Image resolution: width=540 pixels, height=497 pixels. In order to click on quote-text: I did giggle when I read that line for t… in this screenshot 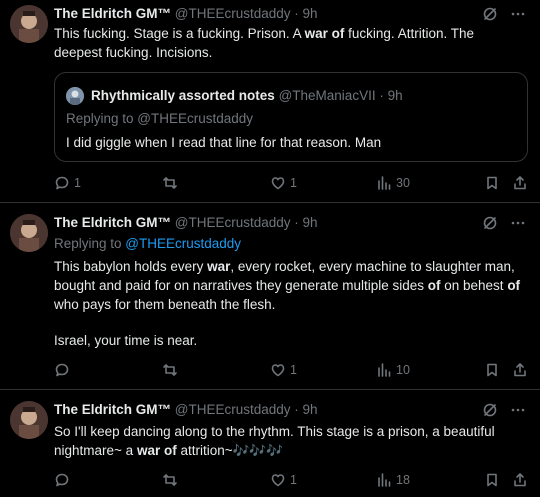, I will do `click(224, 142)`.